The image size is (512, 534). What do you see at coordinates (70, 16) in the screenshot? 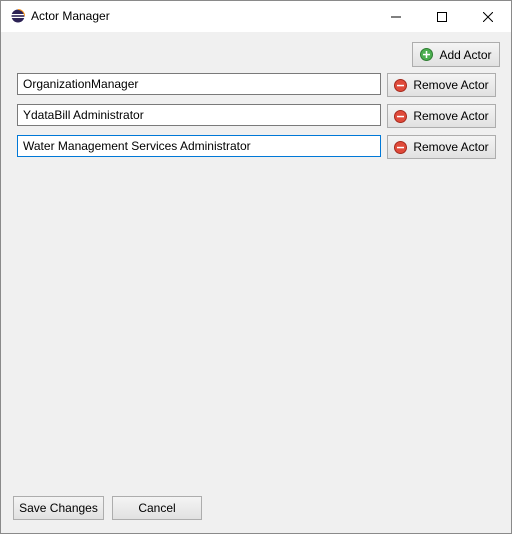
I see `window-title: Actor Manager` at bounding box center [70, 16].